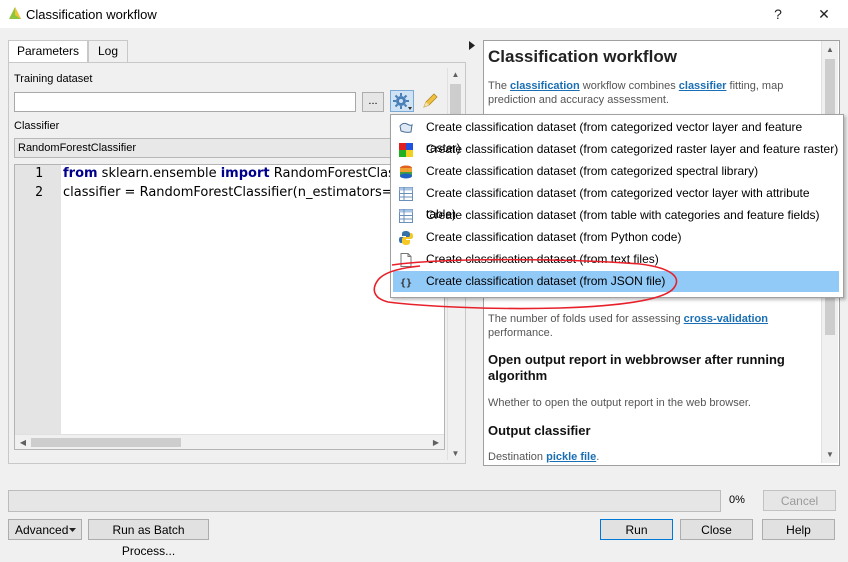  What do you see at coordinates (48, 51) in the screenshot?
I see `tab-parameters: Parameters` at bounding box center [48, 51].